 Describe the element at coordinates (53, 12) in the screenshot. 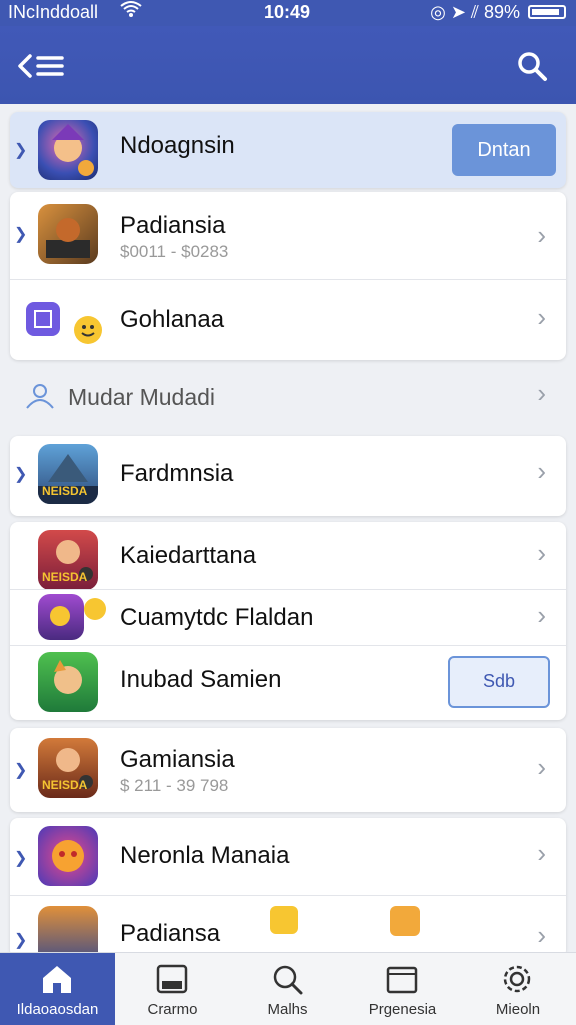

I see `carrier-label: INcInddoall` at that location.